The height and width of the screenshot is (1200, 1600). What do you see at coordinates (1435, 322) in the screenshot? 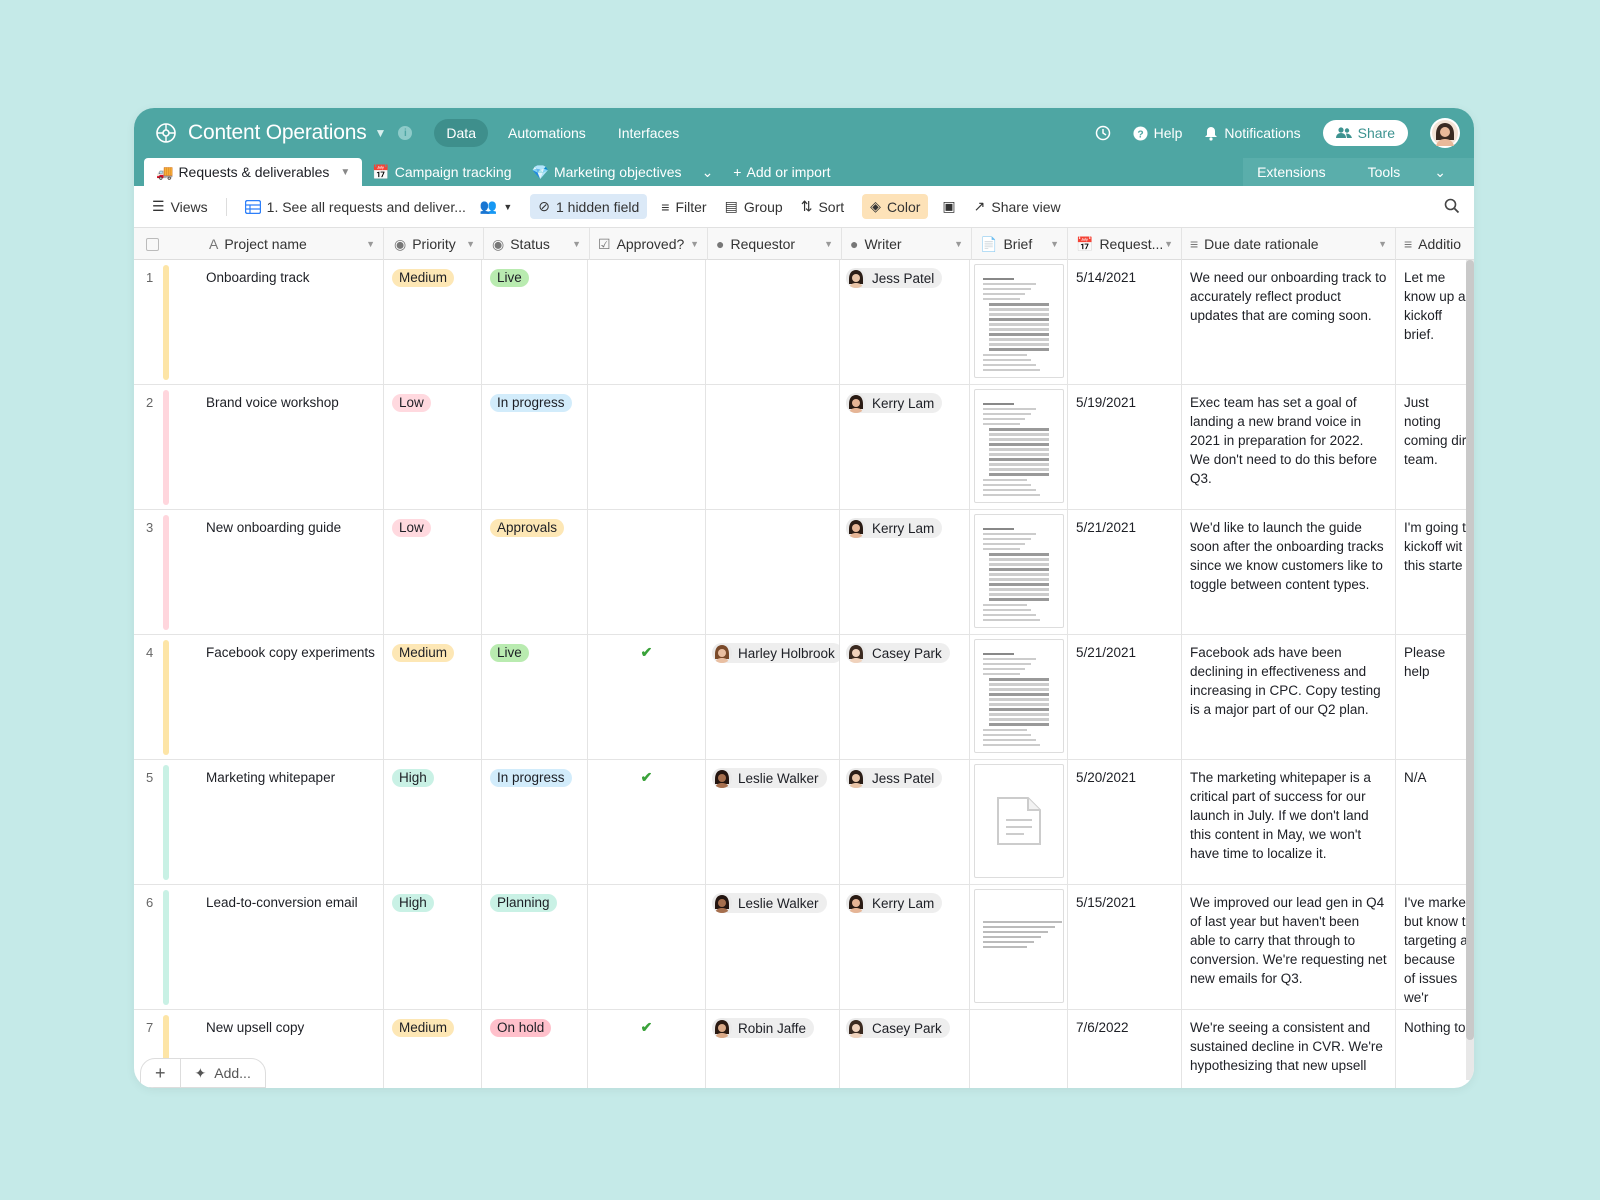
I see `cell-additional: Let me know up a kickoff brief.` at bounding box center [1435, 322].